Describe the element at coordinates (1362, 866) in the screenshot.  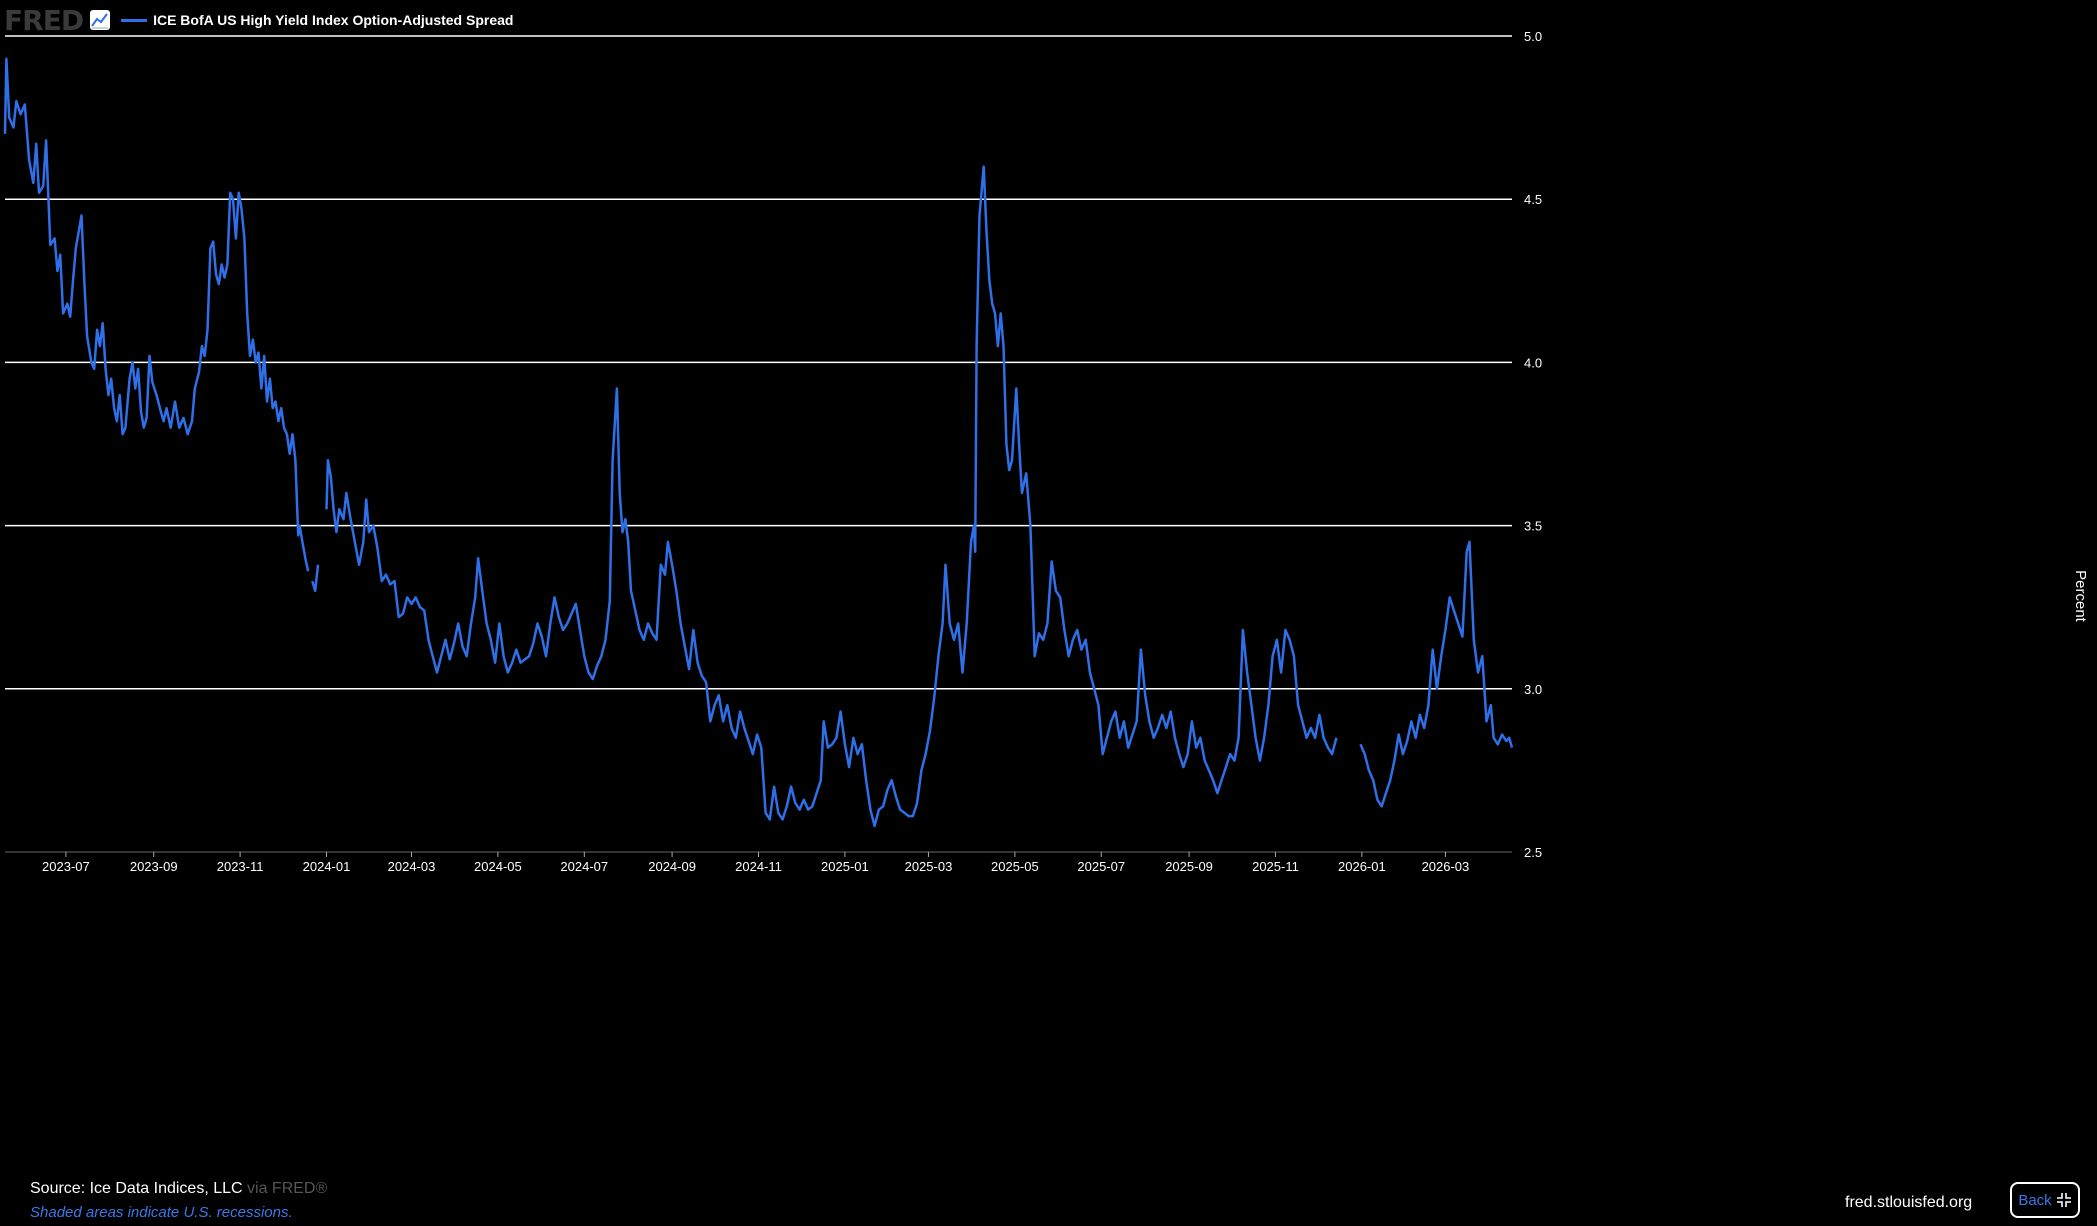
I see `x-tick-label: 2026-01` at that location.